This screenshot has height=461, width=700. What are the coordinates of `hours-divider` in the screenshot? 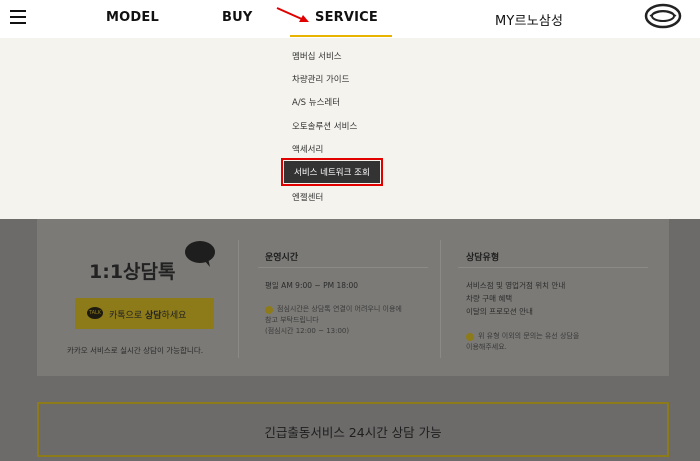 It's located at (343, 267).